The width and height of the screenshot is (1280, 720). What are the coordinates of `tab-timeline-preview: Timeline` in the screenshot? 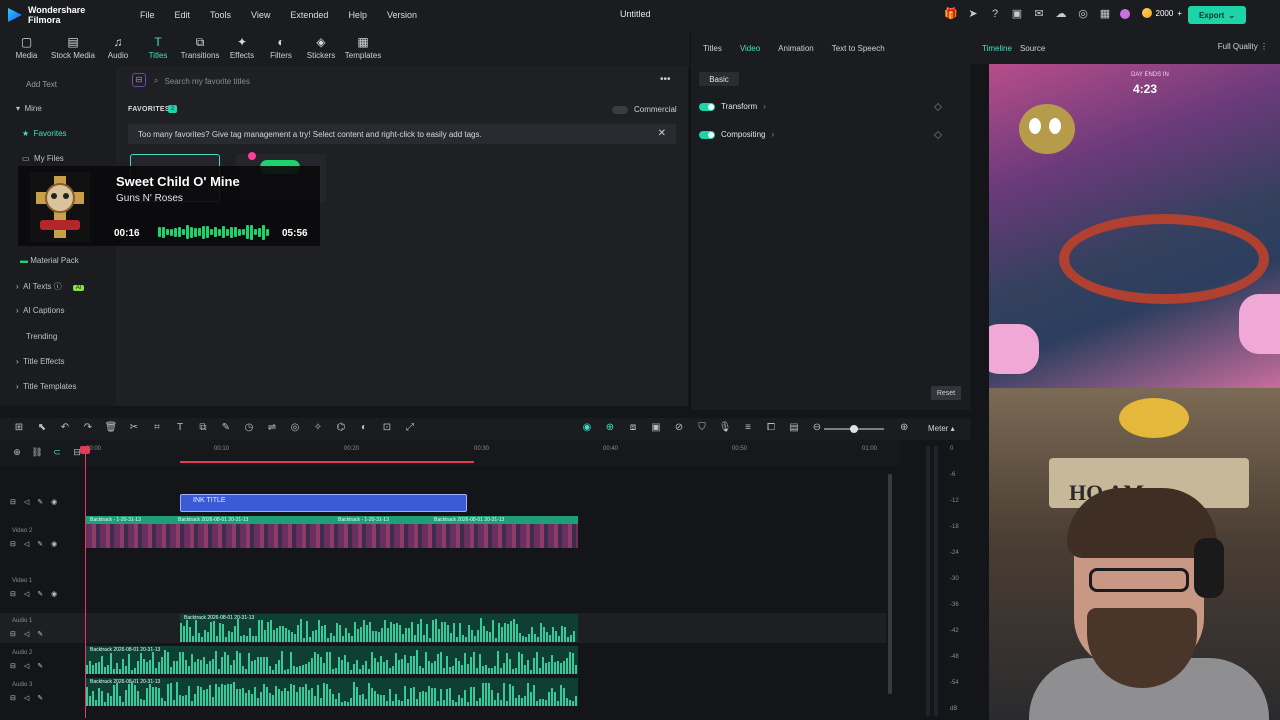 It's located at (997, 48).